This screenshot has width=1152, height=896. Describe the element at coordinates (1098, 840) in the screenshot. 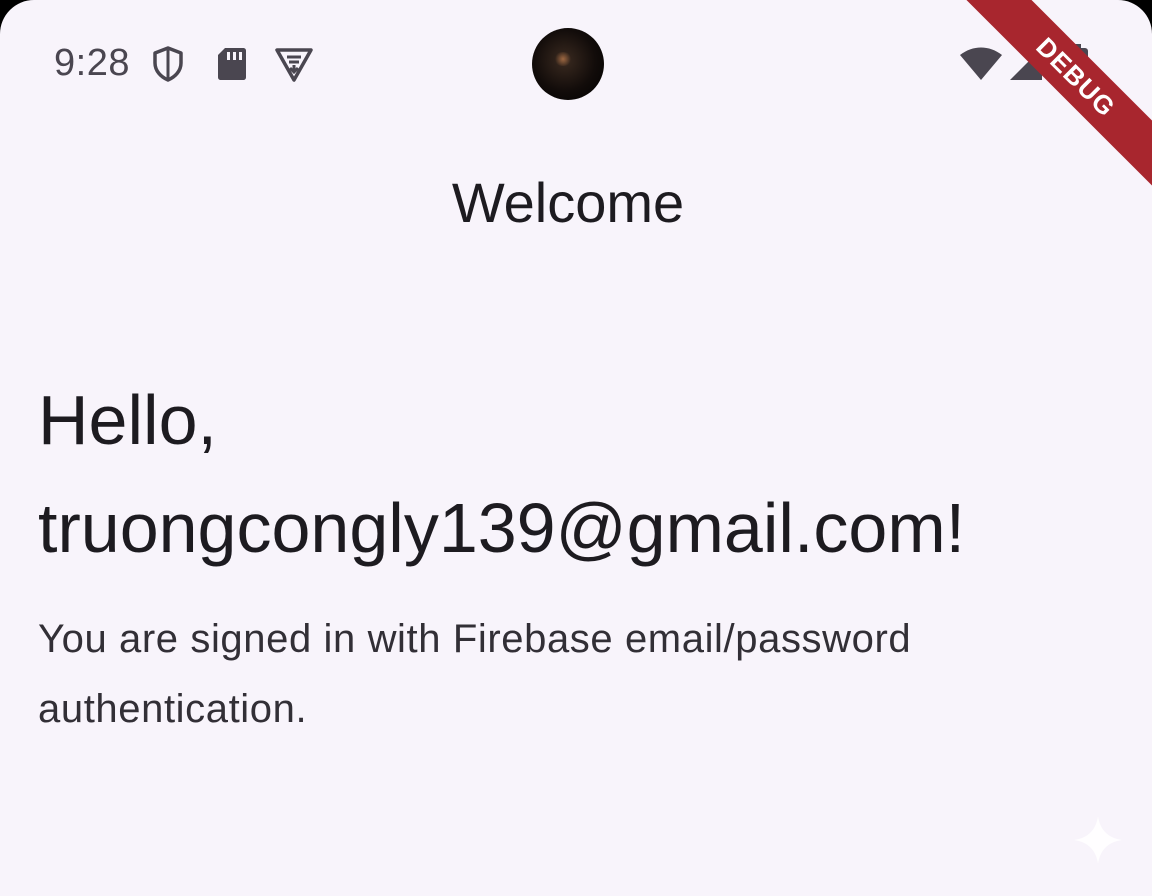

I see `sparkle-icon` at that location.